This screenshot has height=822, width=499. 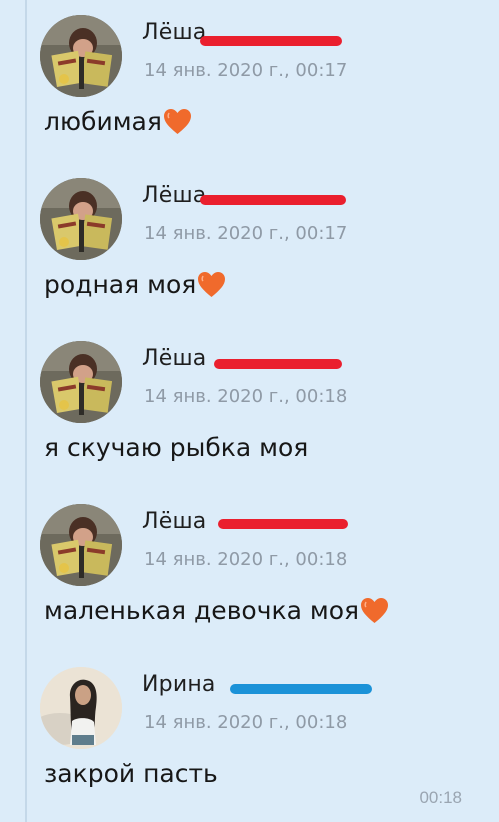 I want to click on message-body: любимая, so click(x=118, y=121).